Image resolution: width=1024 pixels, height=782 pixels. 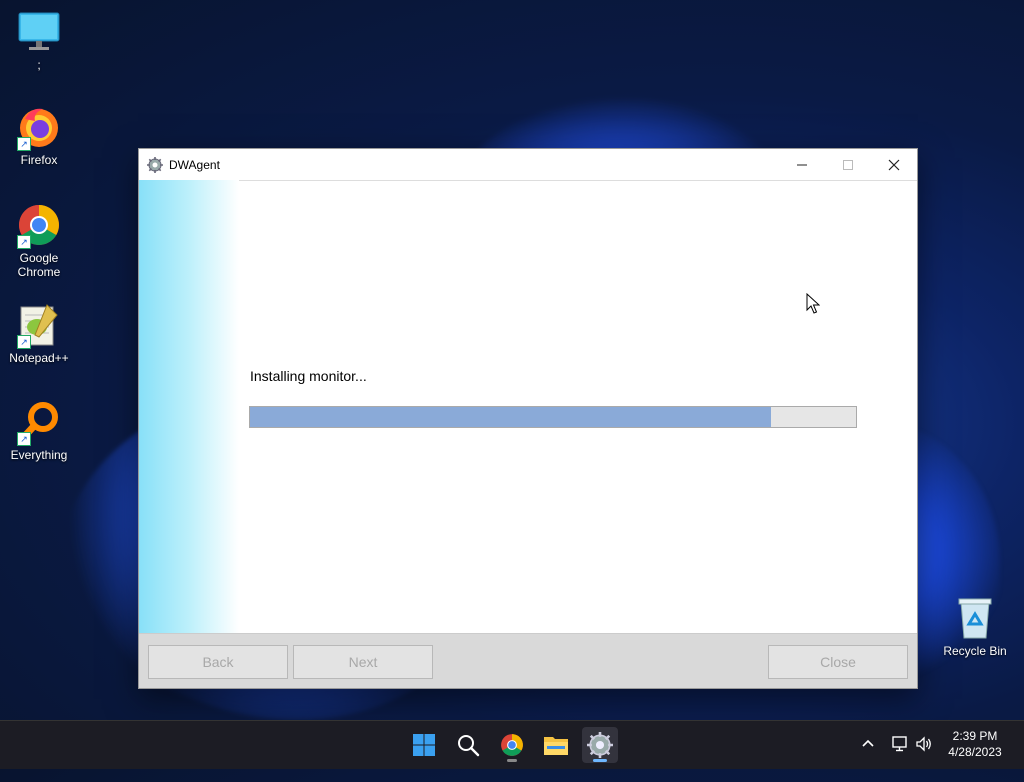 I want to click on network-button, so click(x=900, y=745).